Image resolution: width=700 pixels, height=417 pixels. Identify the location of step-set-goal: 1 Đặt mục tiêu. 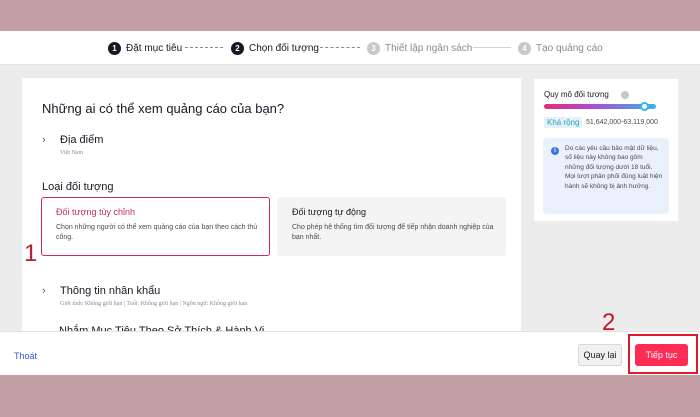
(145, 48).